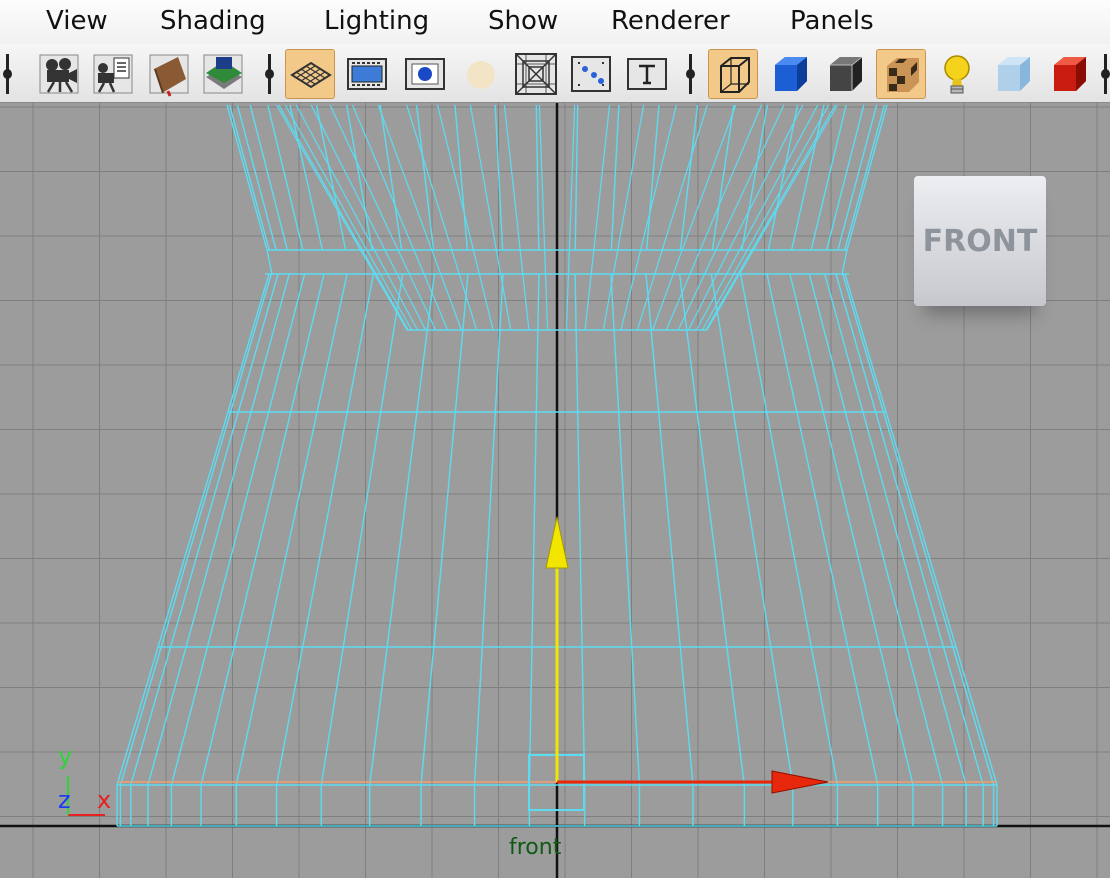  I want to click on view-cube: FRONT, so click(980, 241).